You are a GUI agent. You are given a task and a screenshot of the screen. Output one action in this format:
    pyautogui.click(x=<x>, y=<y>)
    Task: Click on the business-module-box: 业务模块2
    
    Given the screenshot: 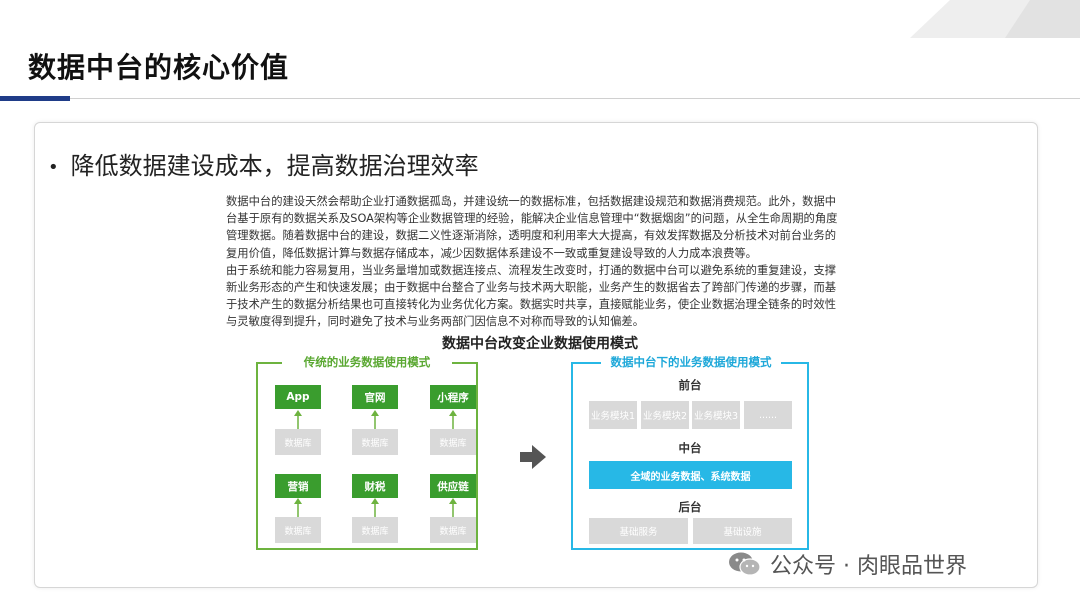 What is the action you would take?
    pyautogui.click(x=665, y=415)
    